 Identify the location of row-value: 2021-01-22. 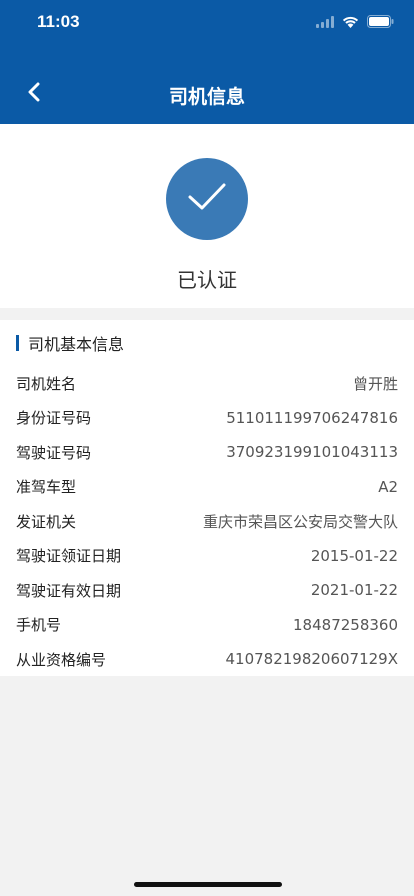
(354, 590).